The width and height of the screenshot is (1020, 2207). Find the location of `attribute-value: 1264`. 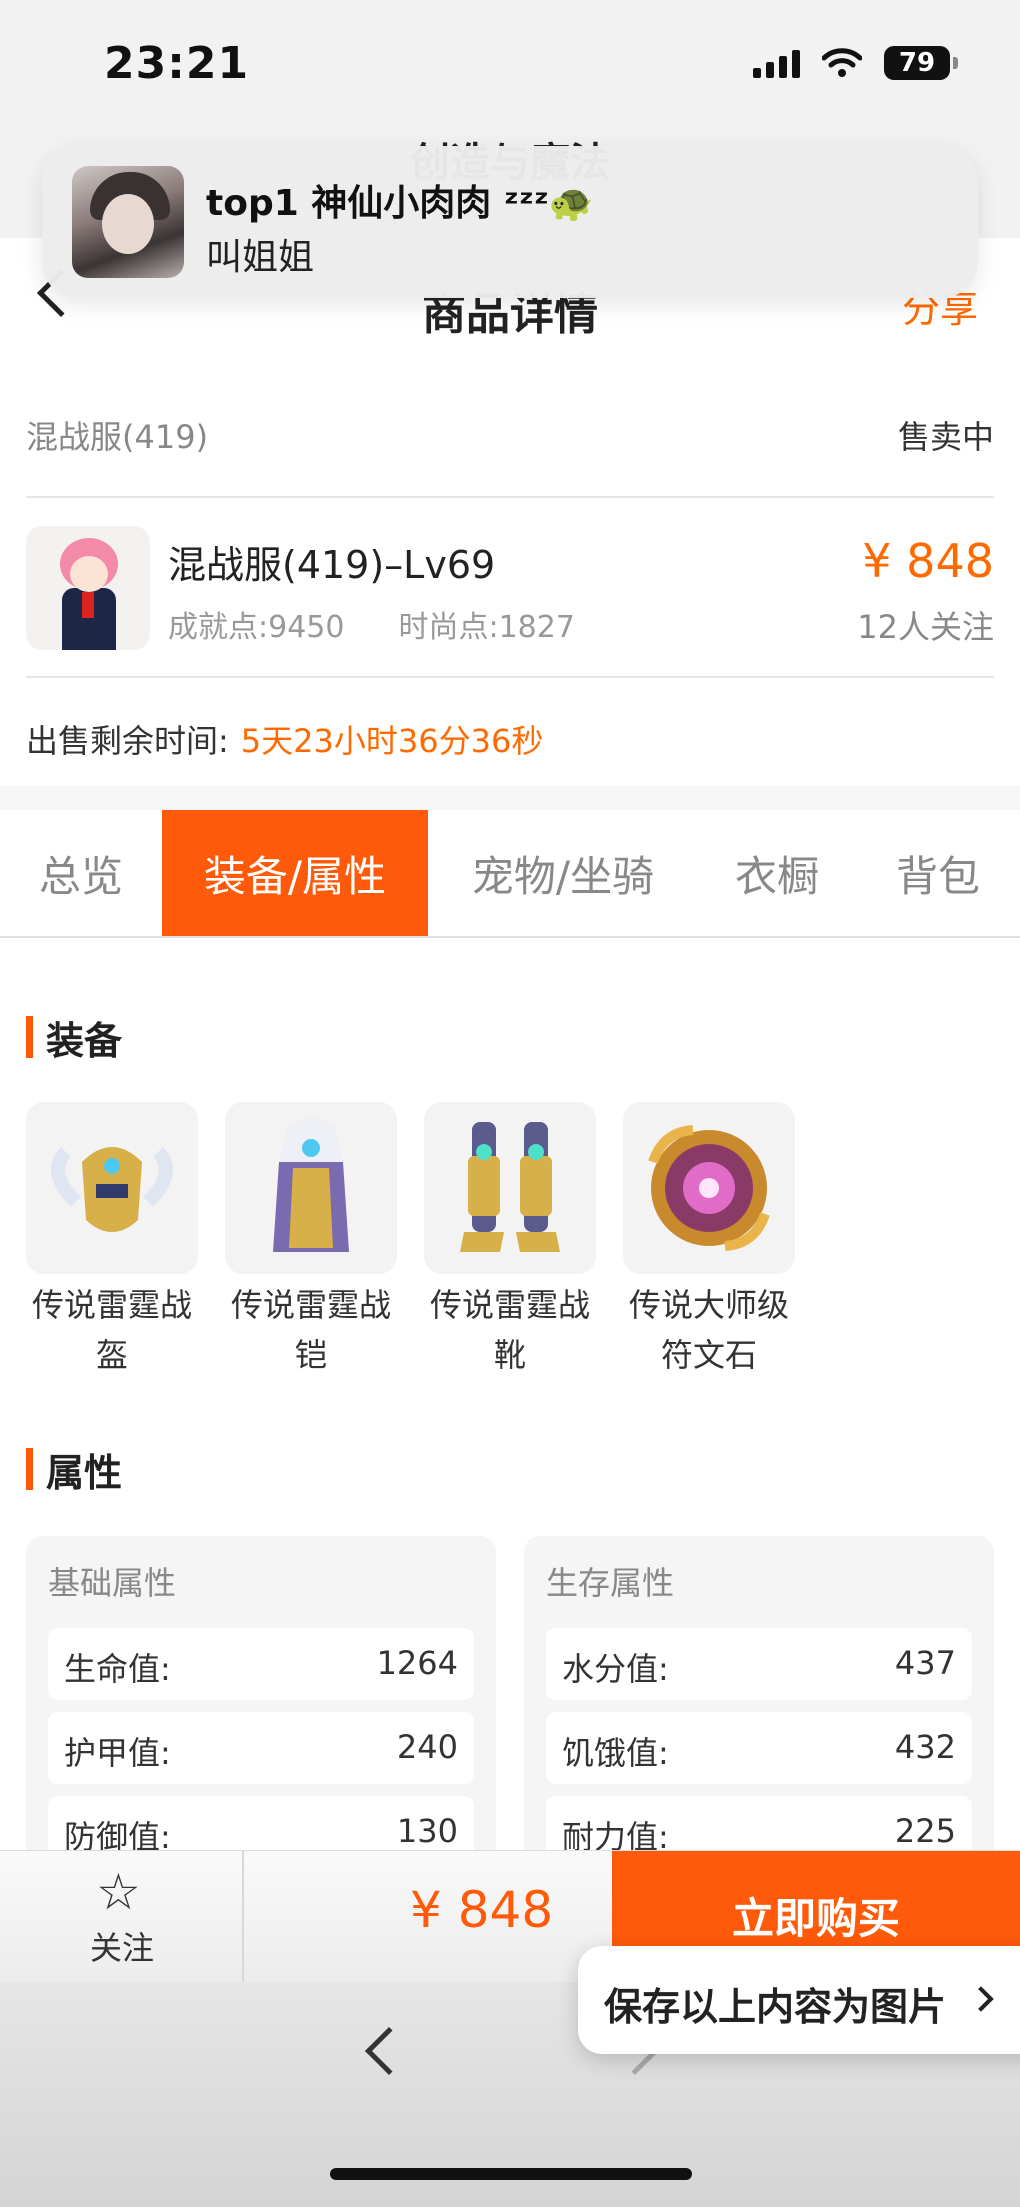

attribute-value: 1264 is located at coordinates (417, 1663).